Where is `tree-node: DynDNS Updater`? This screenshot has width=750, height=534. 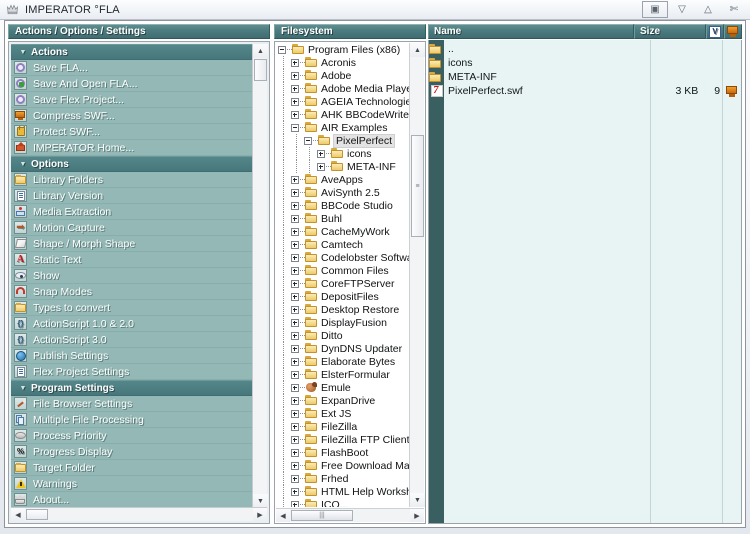 tree-node: DynDNS Updater is located at coordinates (342, 348).